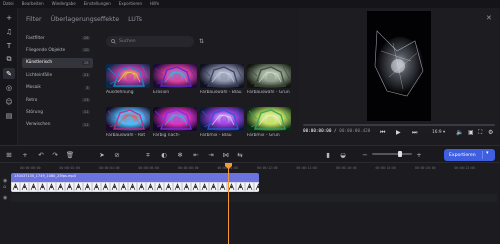 The height and width of the screenshot is (244, 500). I want to click on effect-name: Farbmix - Blau, so click(222, 136).